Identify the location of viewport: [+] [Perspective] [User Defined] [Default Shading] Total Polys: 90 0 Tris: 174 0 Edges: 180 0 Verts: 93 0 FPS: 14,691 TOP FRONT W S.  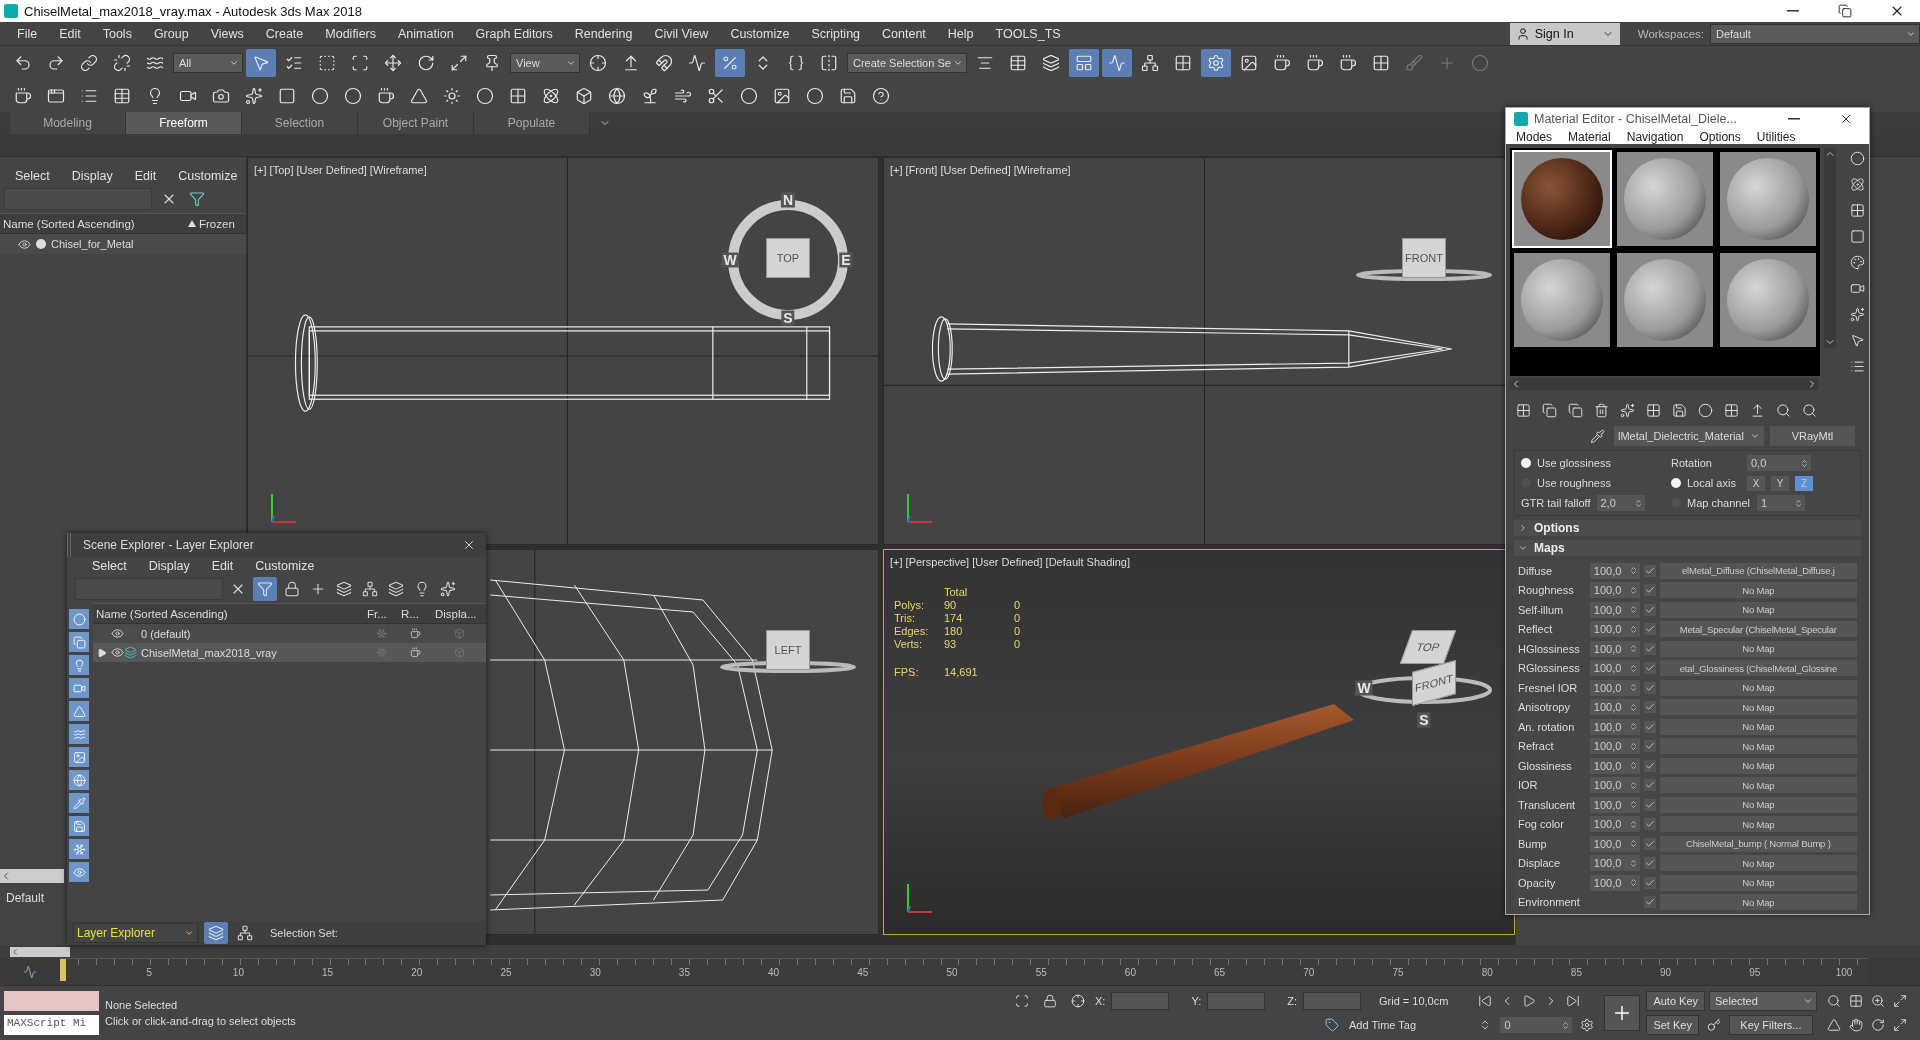
(1199, 742).